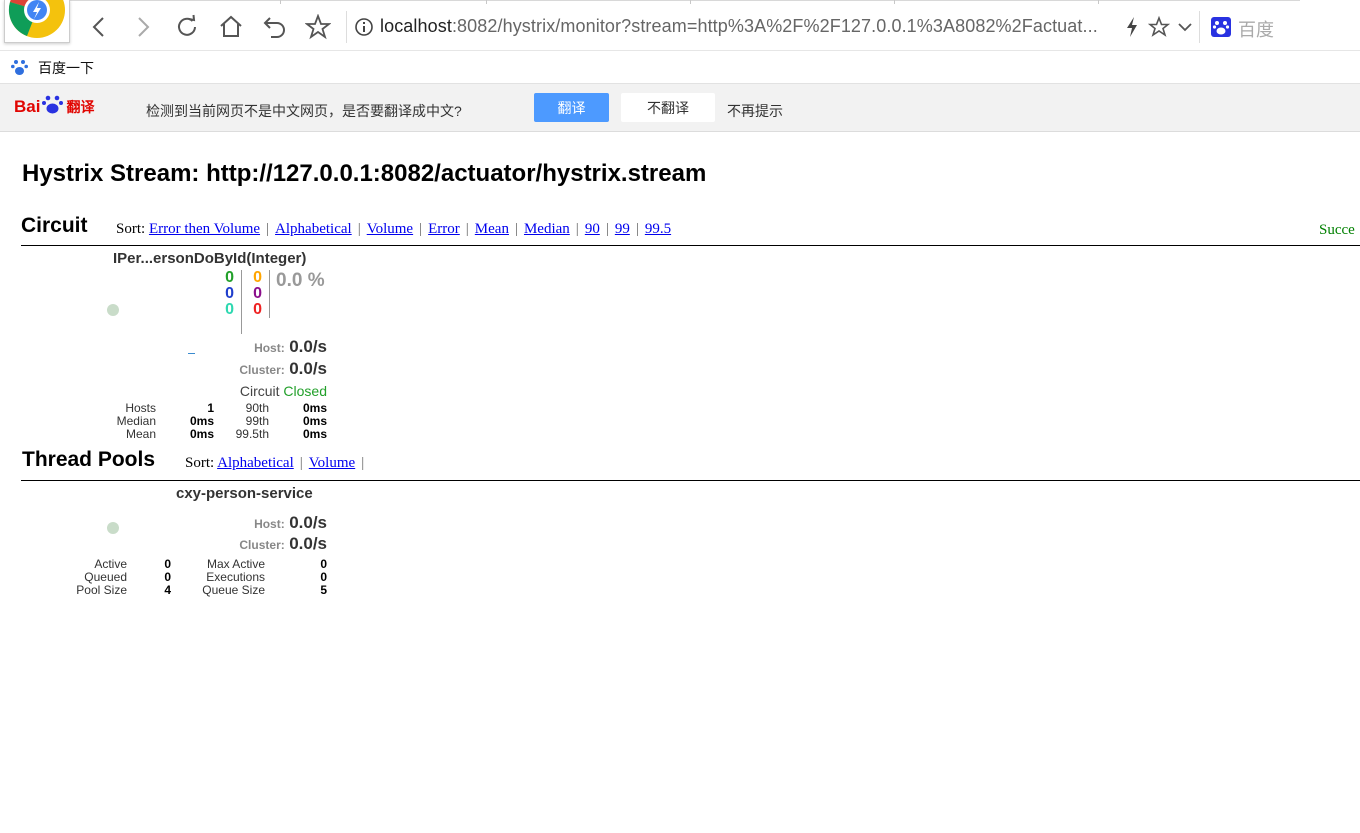 The width and height of the screenshot is (1360, 833). I want to click on tp-cluster-label: Cluster:, so click(262, 545).